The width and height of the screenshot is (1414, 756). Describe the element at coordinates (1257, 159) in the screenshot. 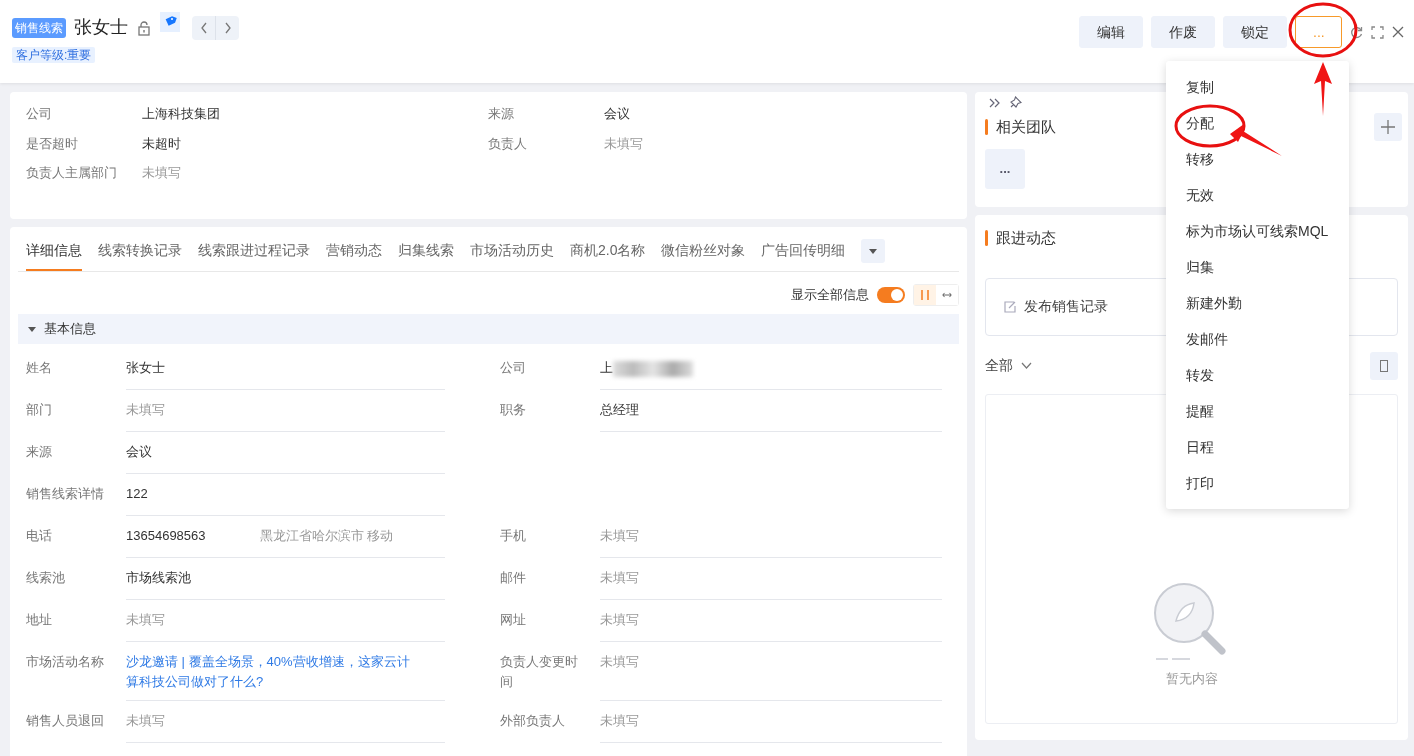

I see `menu-item: 转移` at that location.